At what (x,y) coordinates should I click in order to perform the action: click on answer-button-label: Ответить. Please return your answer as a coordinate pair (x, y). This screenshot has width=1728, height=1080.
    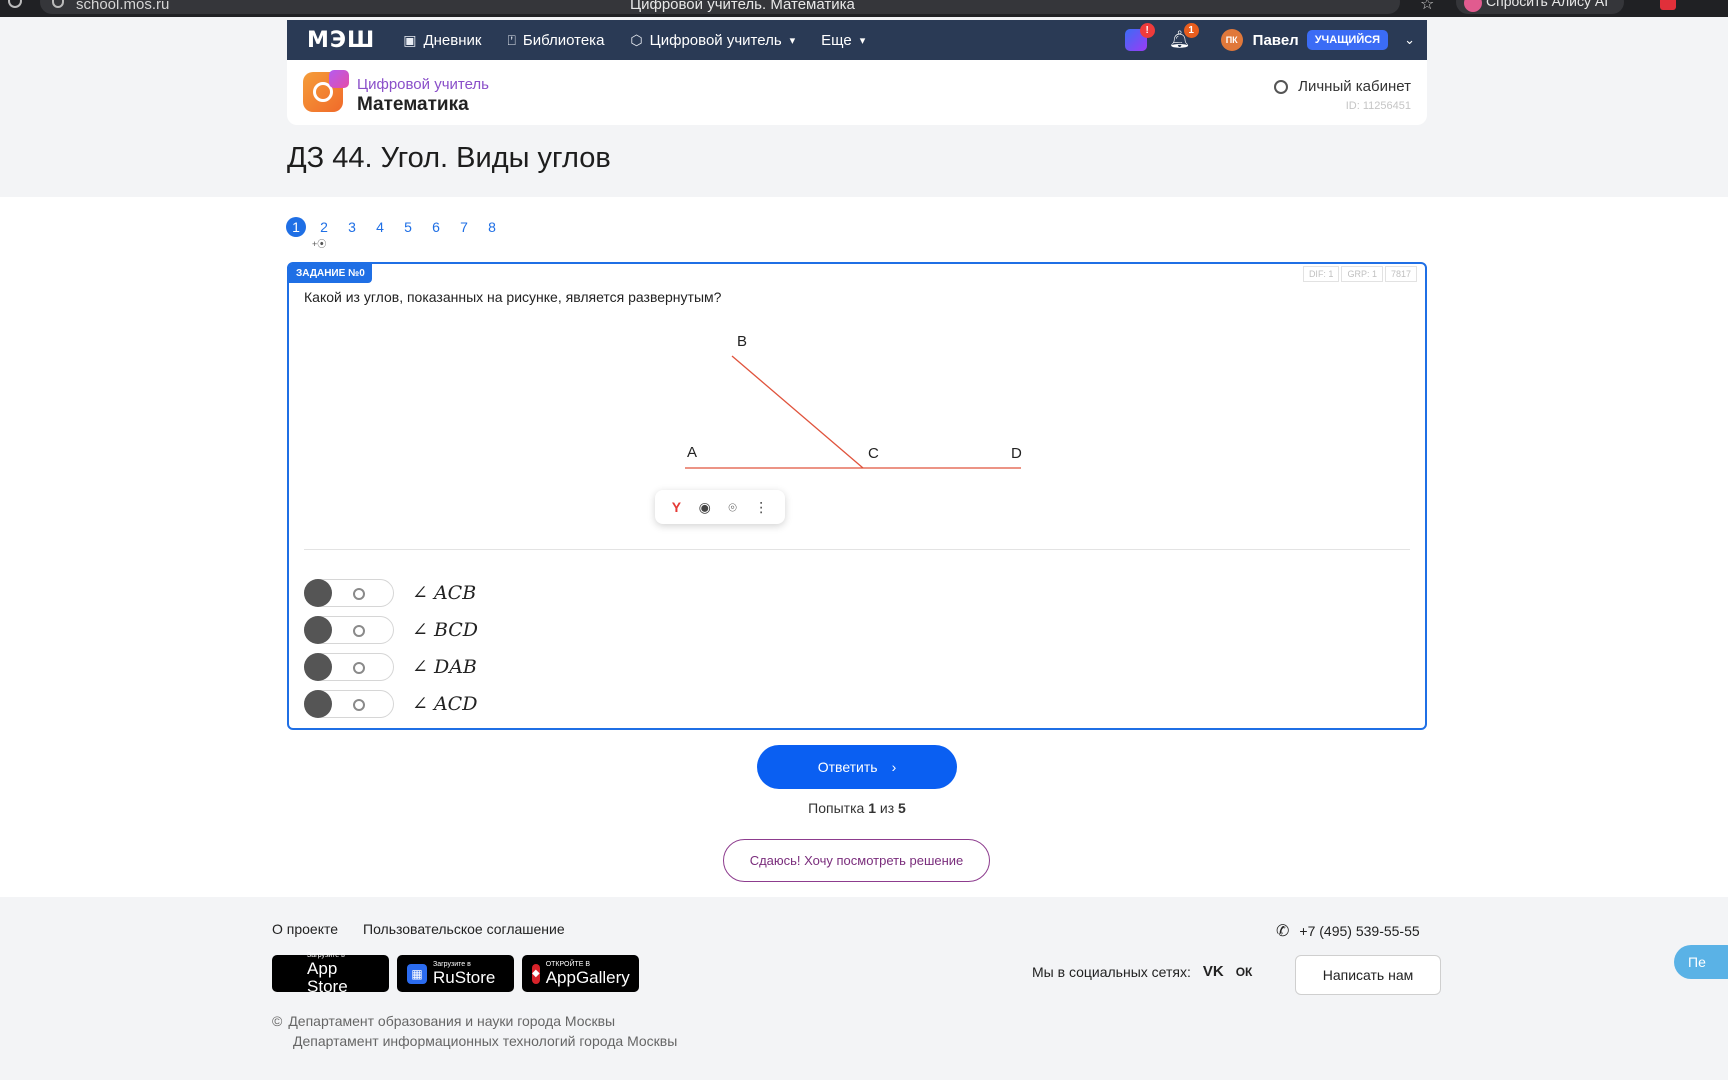
    Looking at the image, I should click on (847, 767).